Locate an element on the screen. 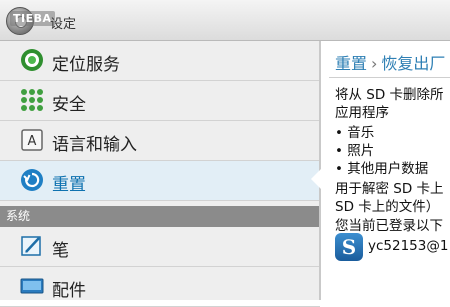  description-line-5: 您当前已登录以下 is located at coordinates (389, 226).